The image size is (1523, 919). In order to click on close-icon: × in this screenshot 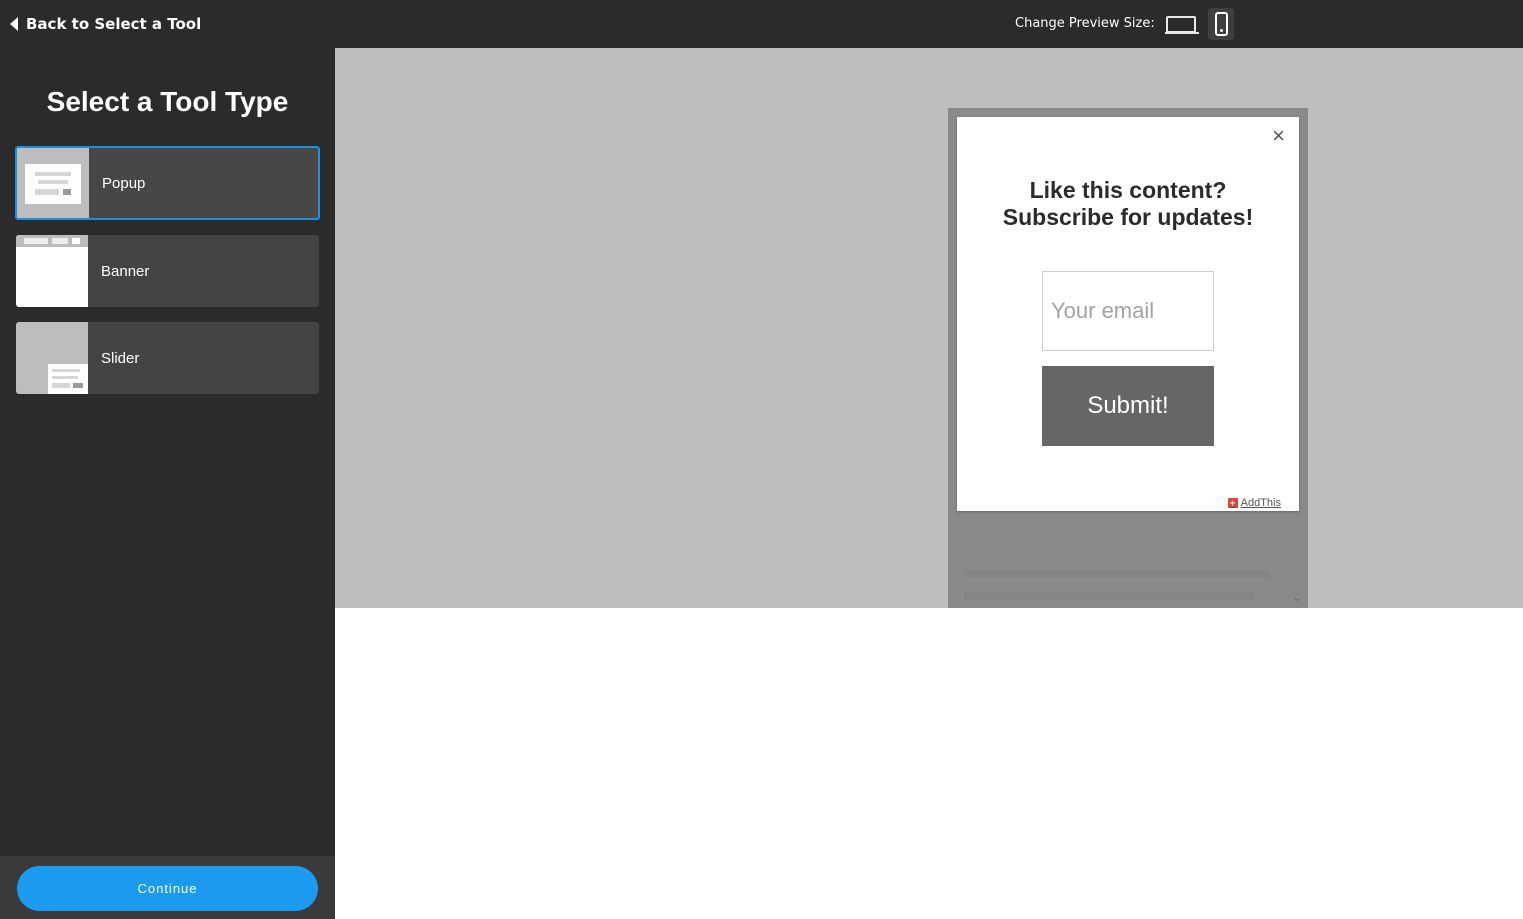, I will do `click(1278, 136)`.